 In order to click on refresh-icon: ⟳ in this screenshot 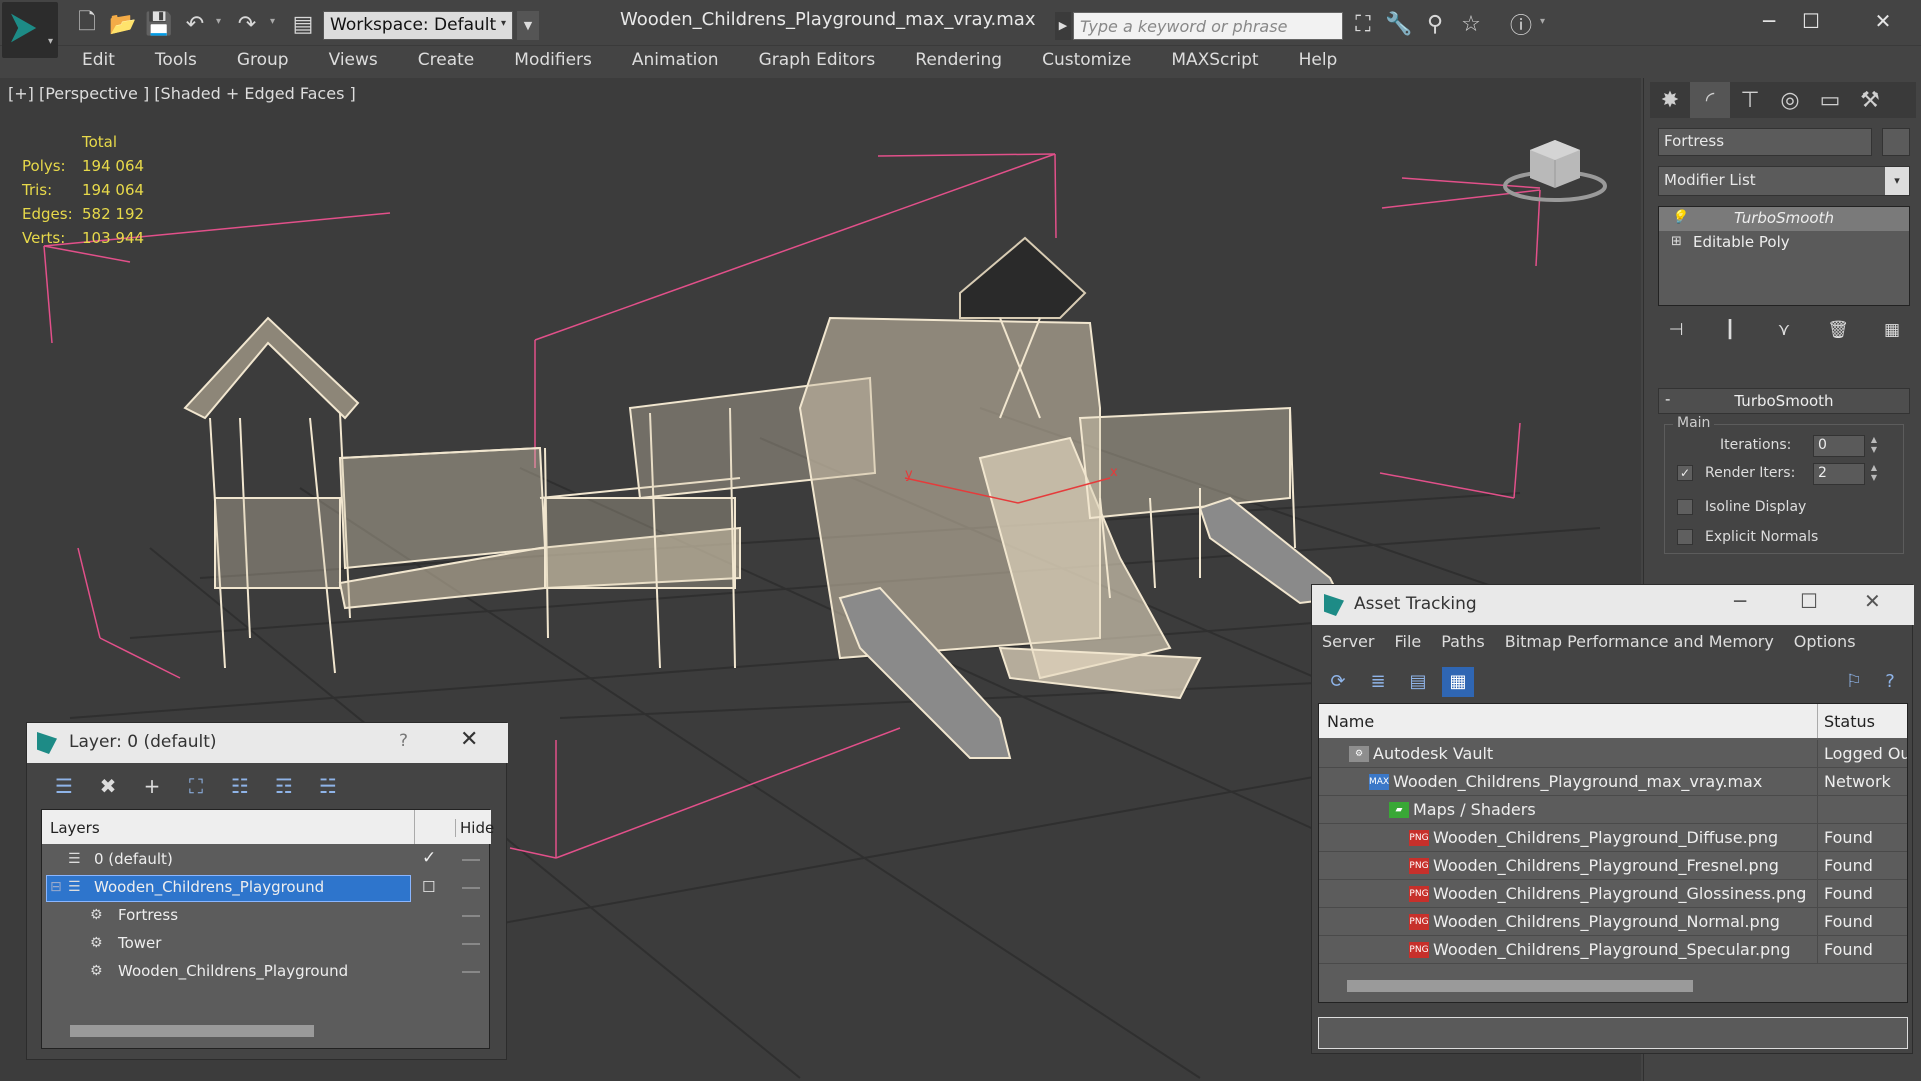, I will do `click(1338, 682)`.